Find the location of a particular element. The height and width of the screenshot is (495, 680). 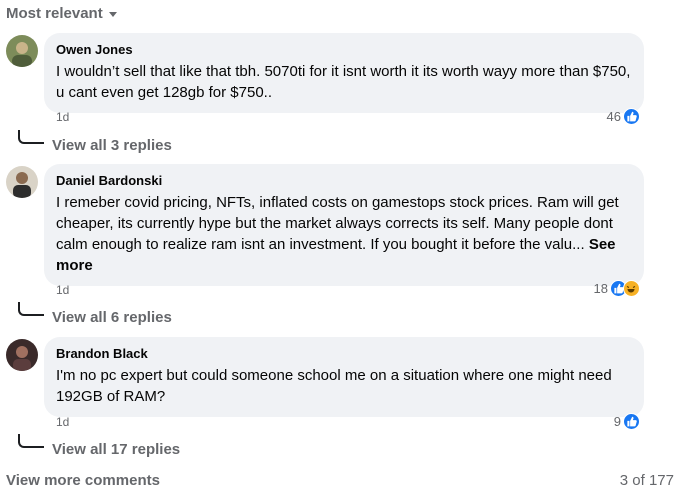

sort-dropdown: Most relevant is located at coordinates (61, 13).